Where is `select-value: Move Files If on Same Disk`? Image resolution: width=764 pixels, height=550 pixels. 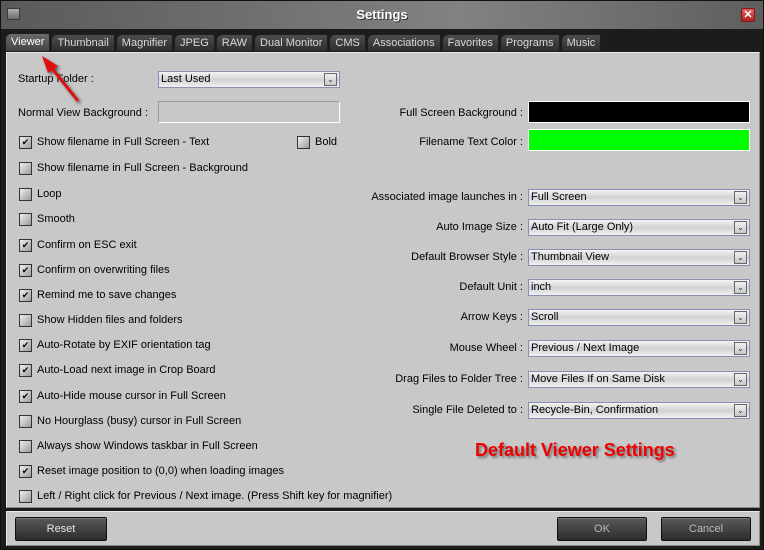
select-value: Move Files If on Same Disk is located at coordinates (598, 379).